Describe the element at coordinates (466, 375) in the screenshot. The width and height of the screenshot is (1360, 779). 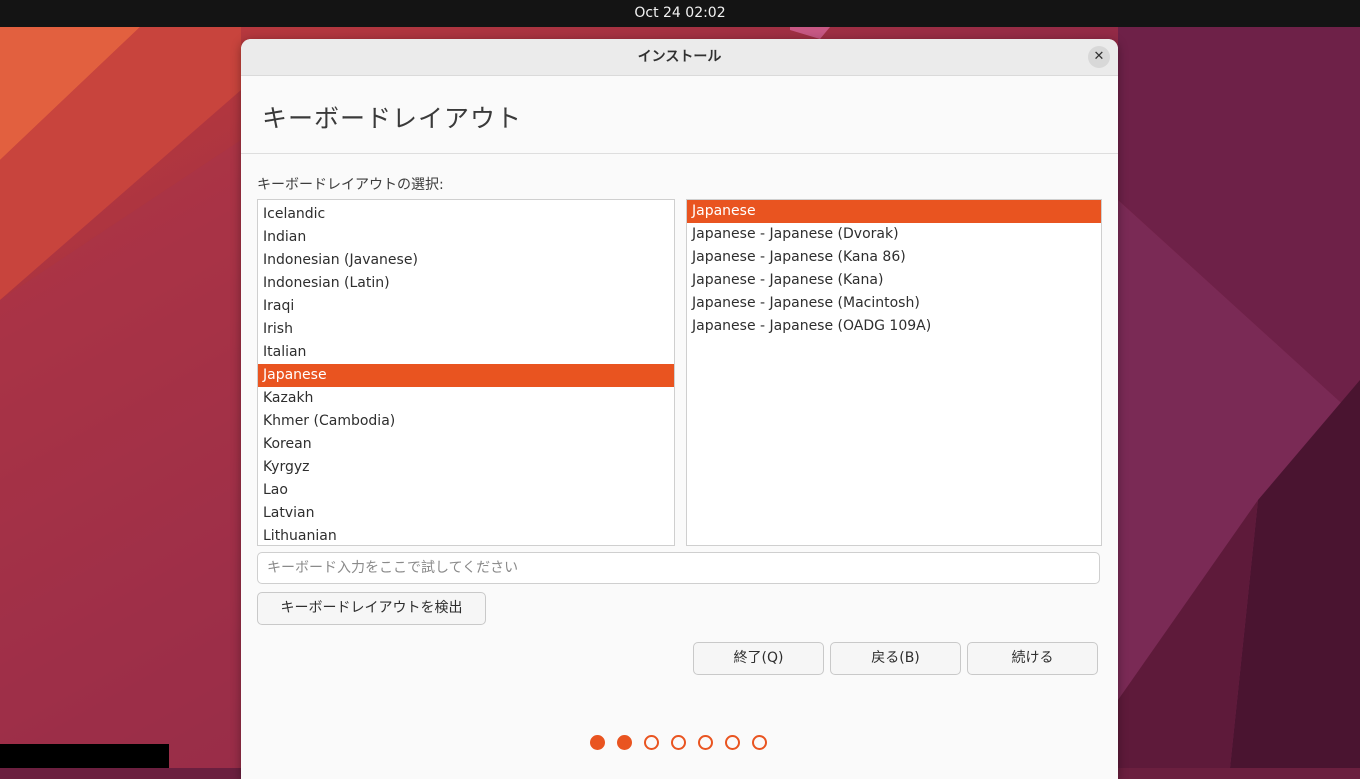
I see `layout-list-item: Japanese` at that location.